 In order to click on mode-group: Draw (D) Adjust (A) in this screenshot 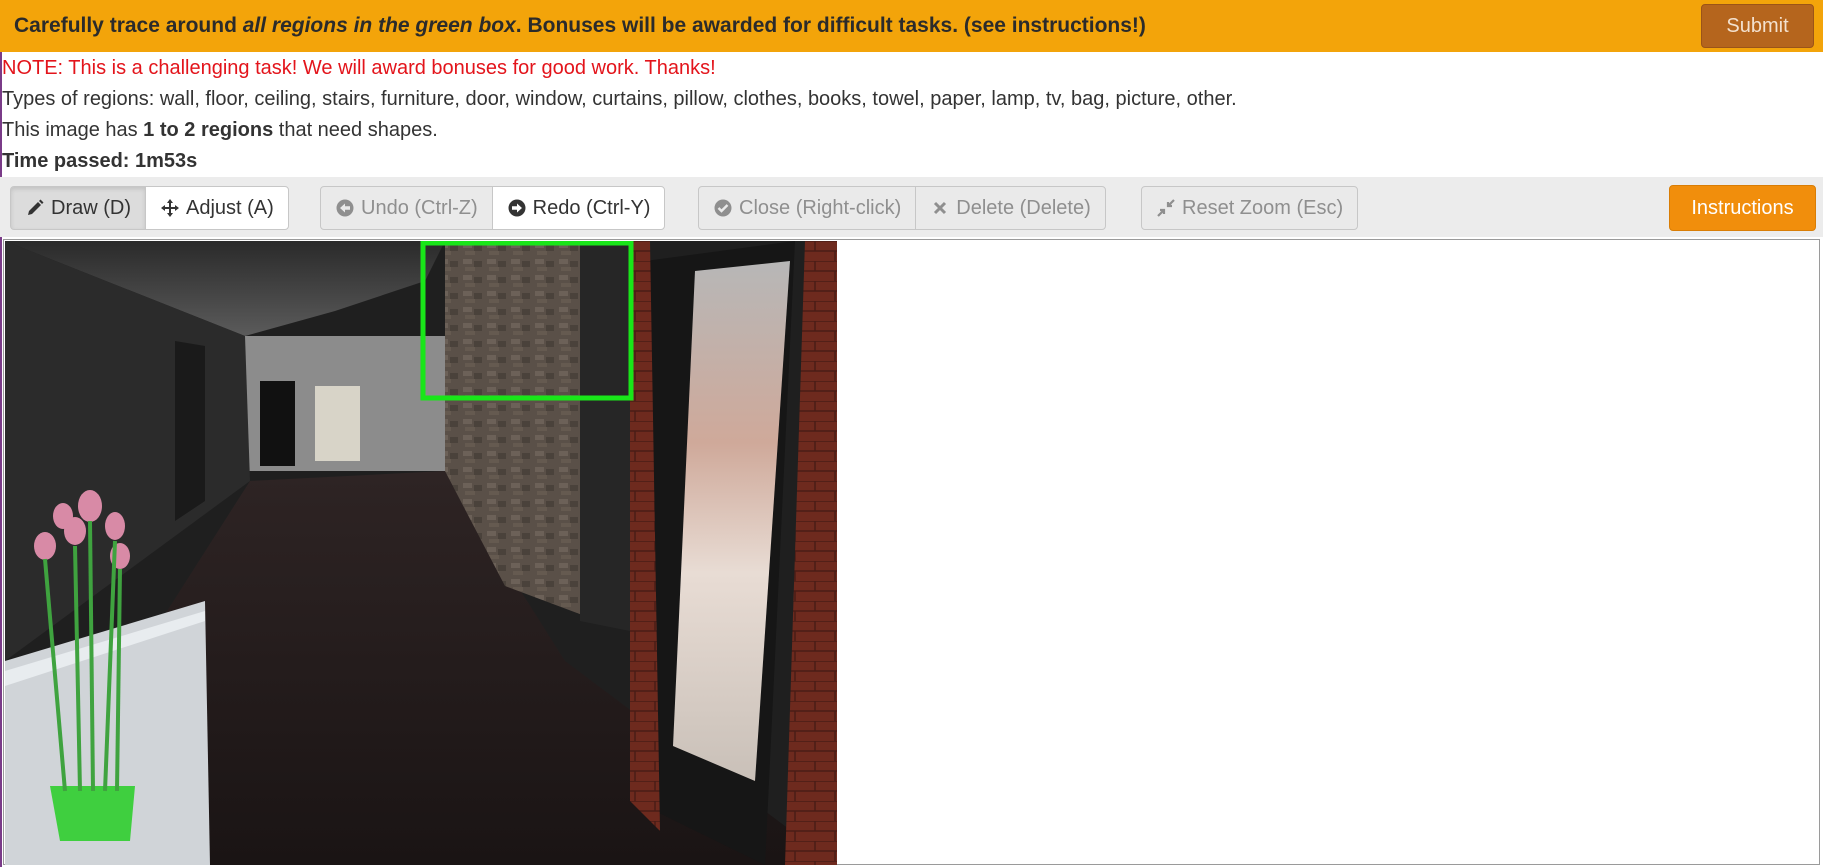, I will do `click(149, 208)`.